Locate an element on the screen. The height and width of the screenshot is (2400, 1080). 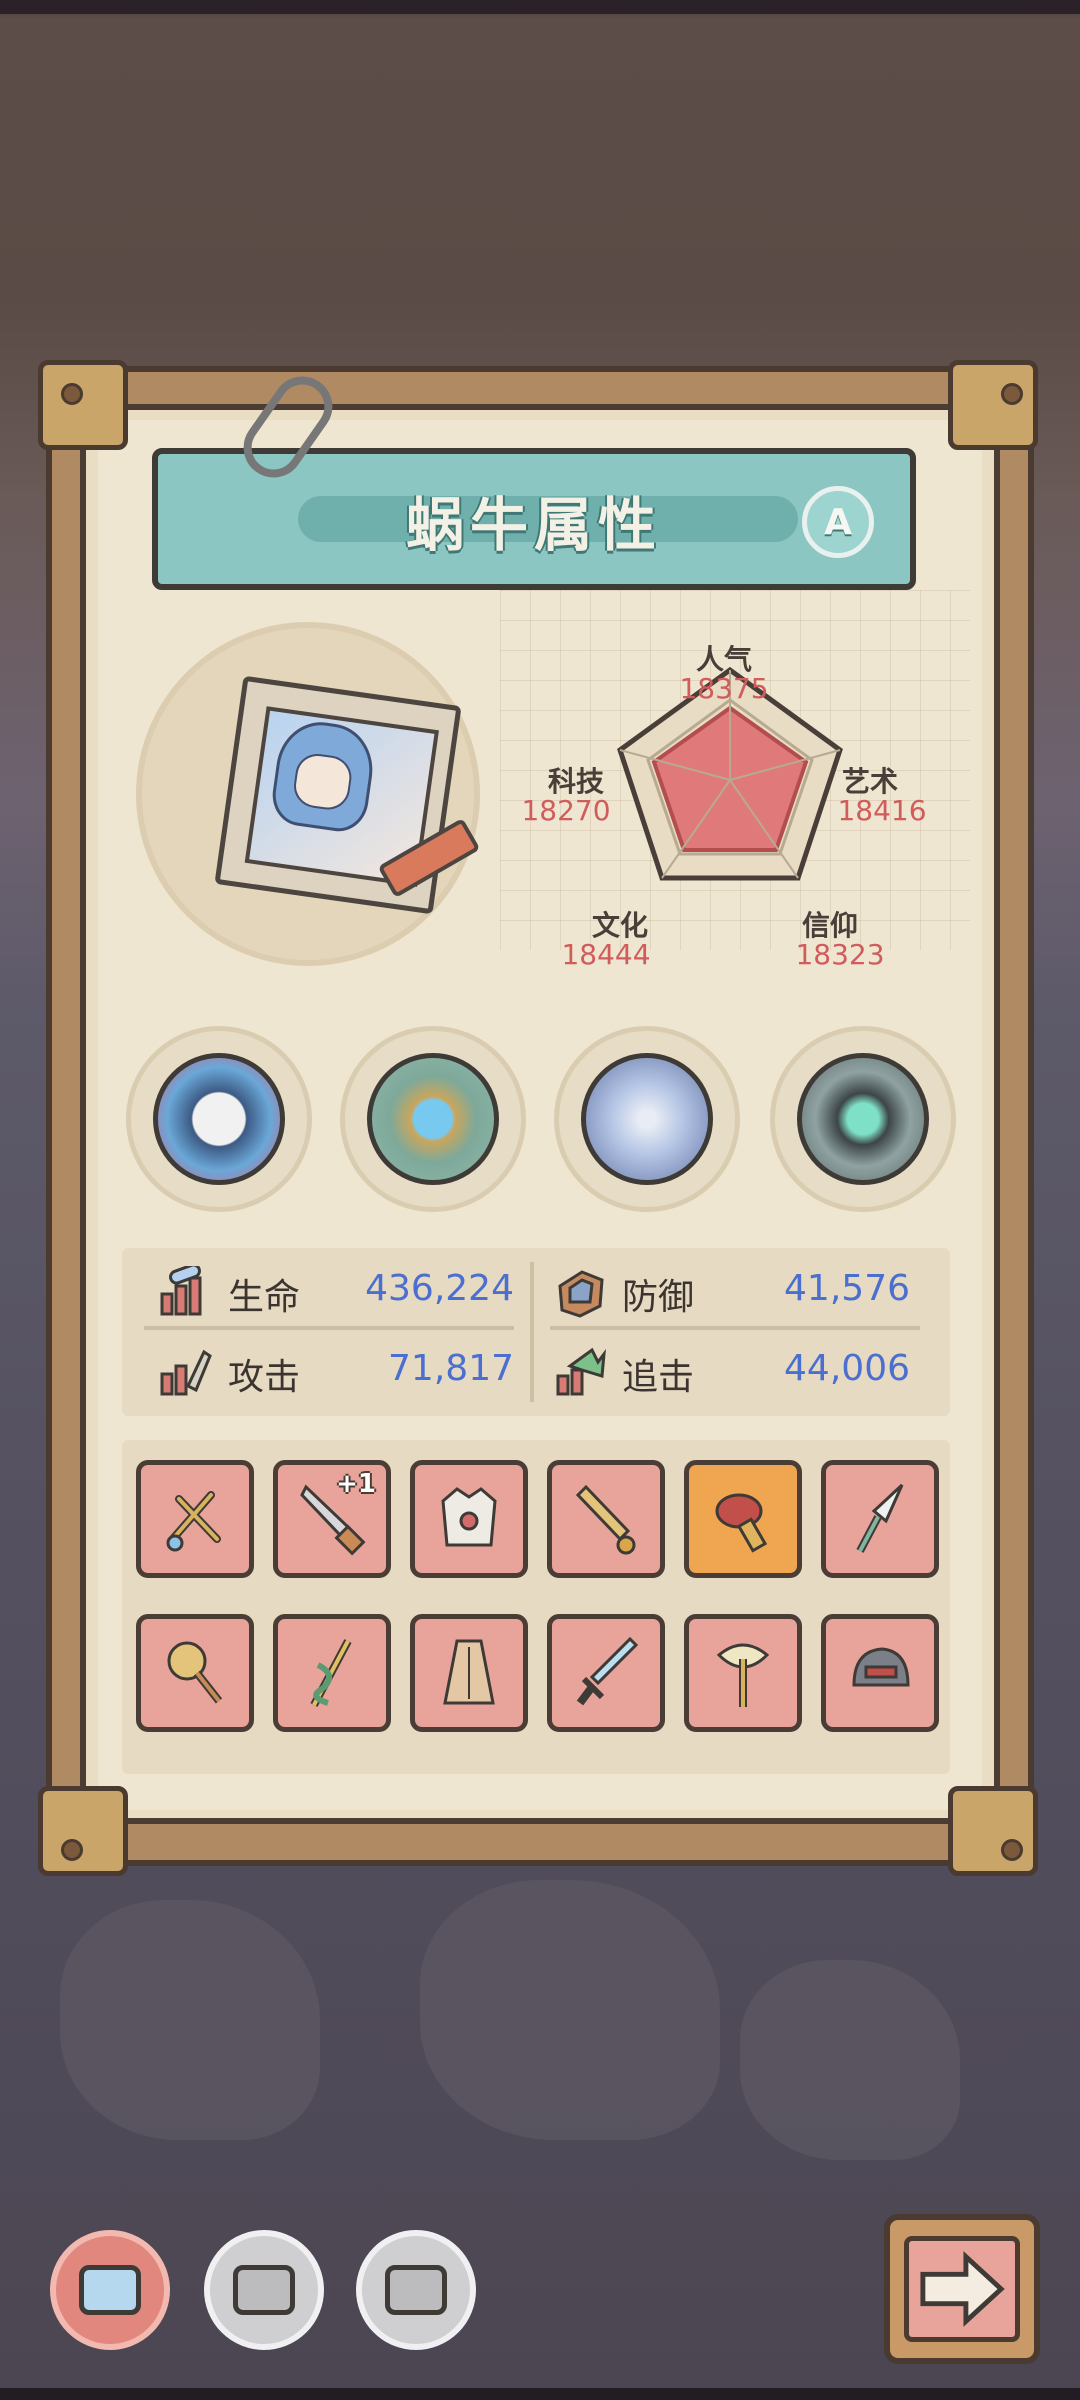
next-button-face is located at coordinates (962, 2289).